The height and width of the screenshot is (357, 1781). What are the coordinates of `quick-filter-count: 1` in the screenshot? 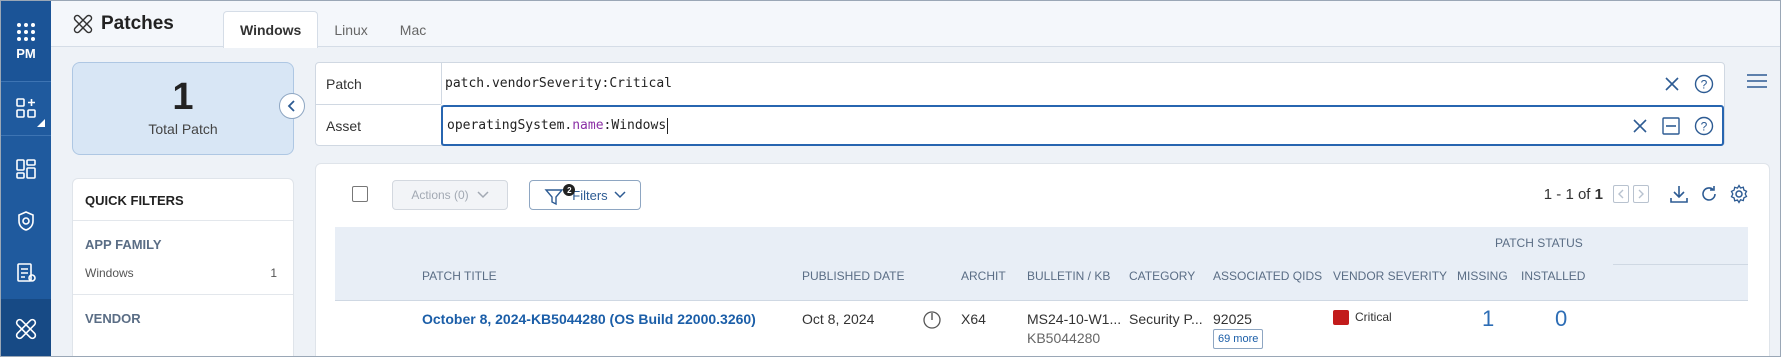 It's located at (273, 273).